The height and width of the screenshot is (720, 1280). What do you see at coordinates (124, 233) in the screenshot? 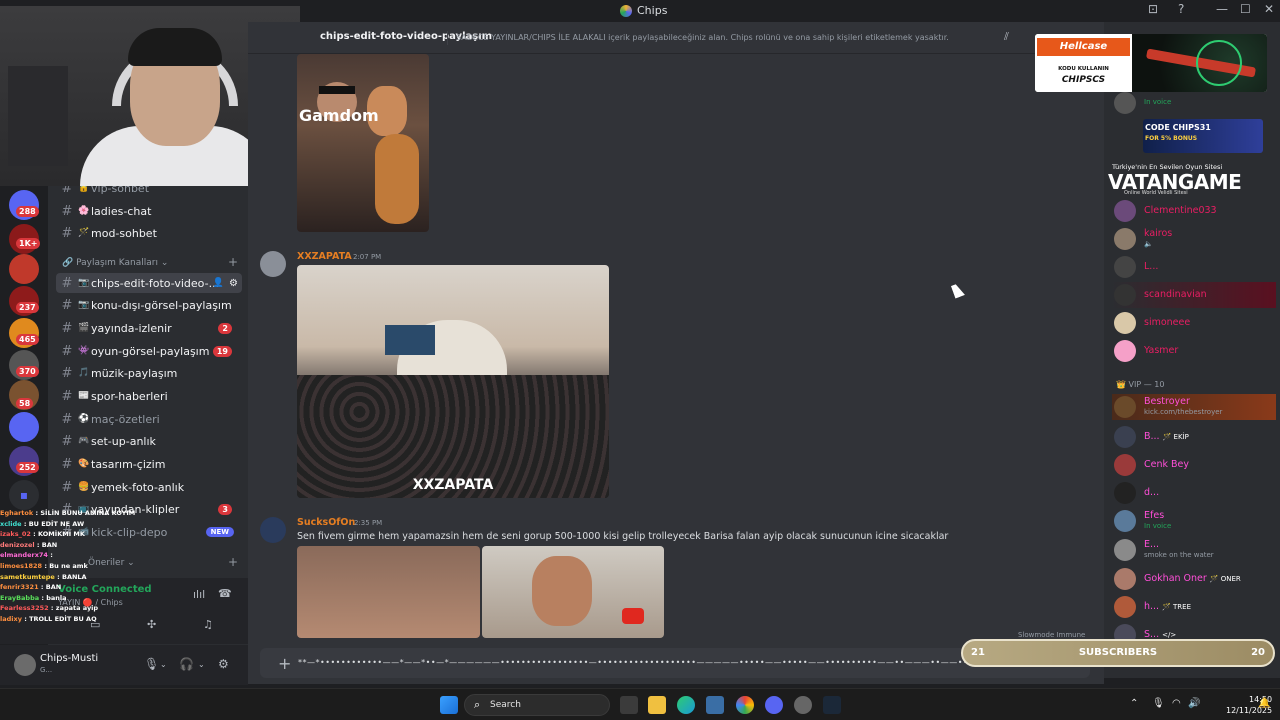
I see `channel-name: mod-sohbet` at bounding box center [124, 233].